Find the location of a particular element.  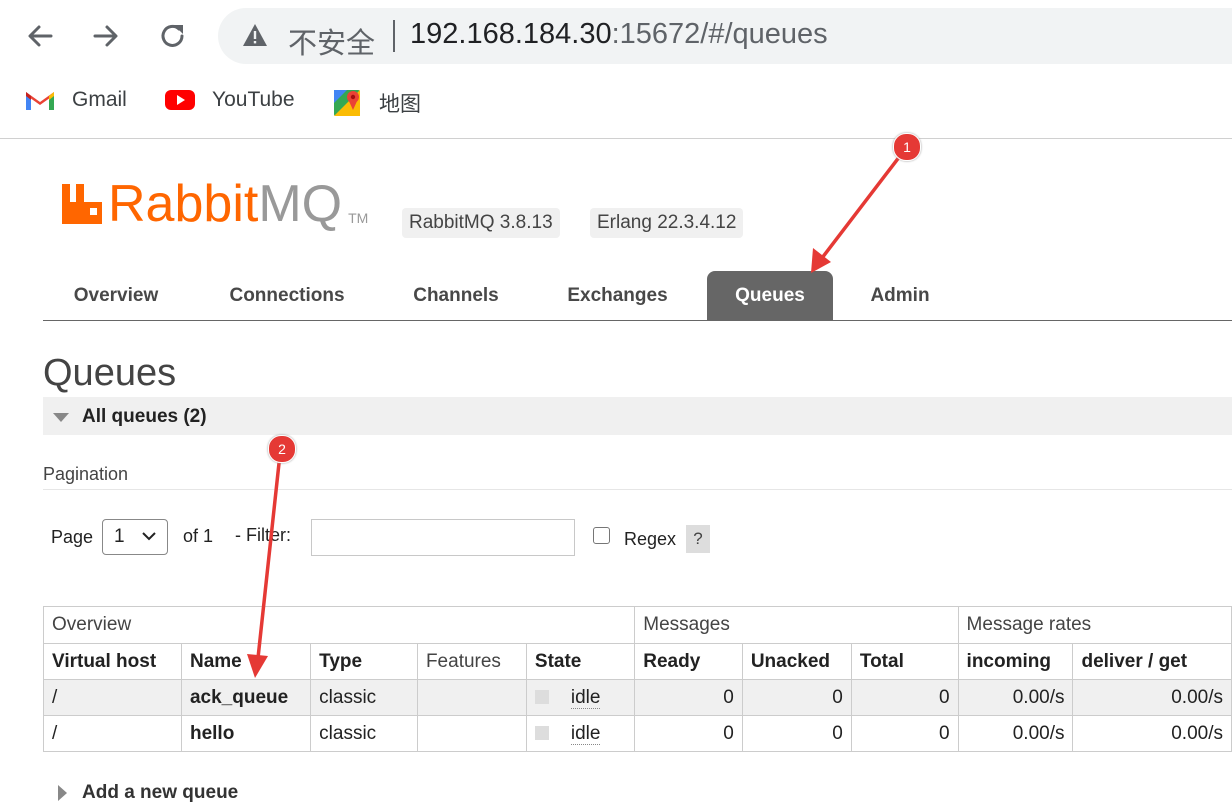

table-row: / hello classic idle 0 0 0 0.00/s 0.00/s is located at coordinates (637, 733).